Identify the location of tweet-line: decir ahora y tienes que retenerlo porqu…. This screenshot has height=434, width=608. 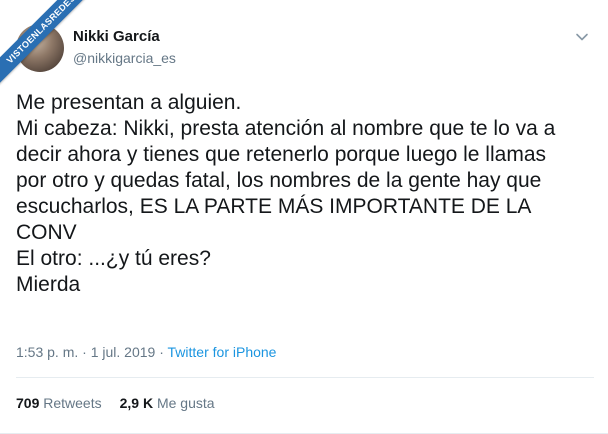
(281, 154).